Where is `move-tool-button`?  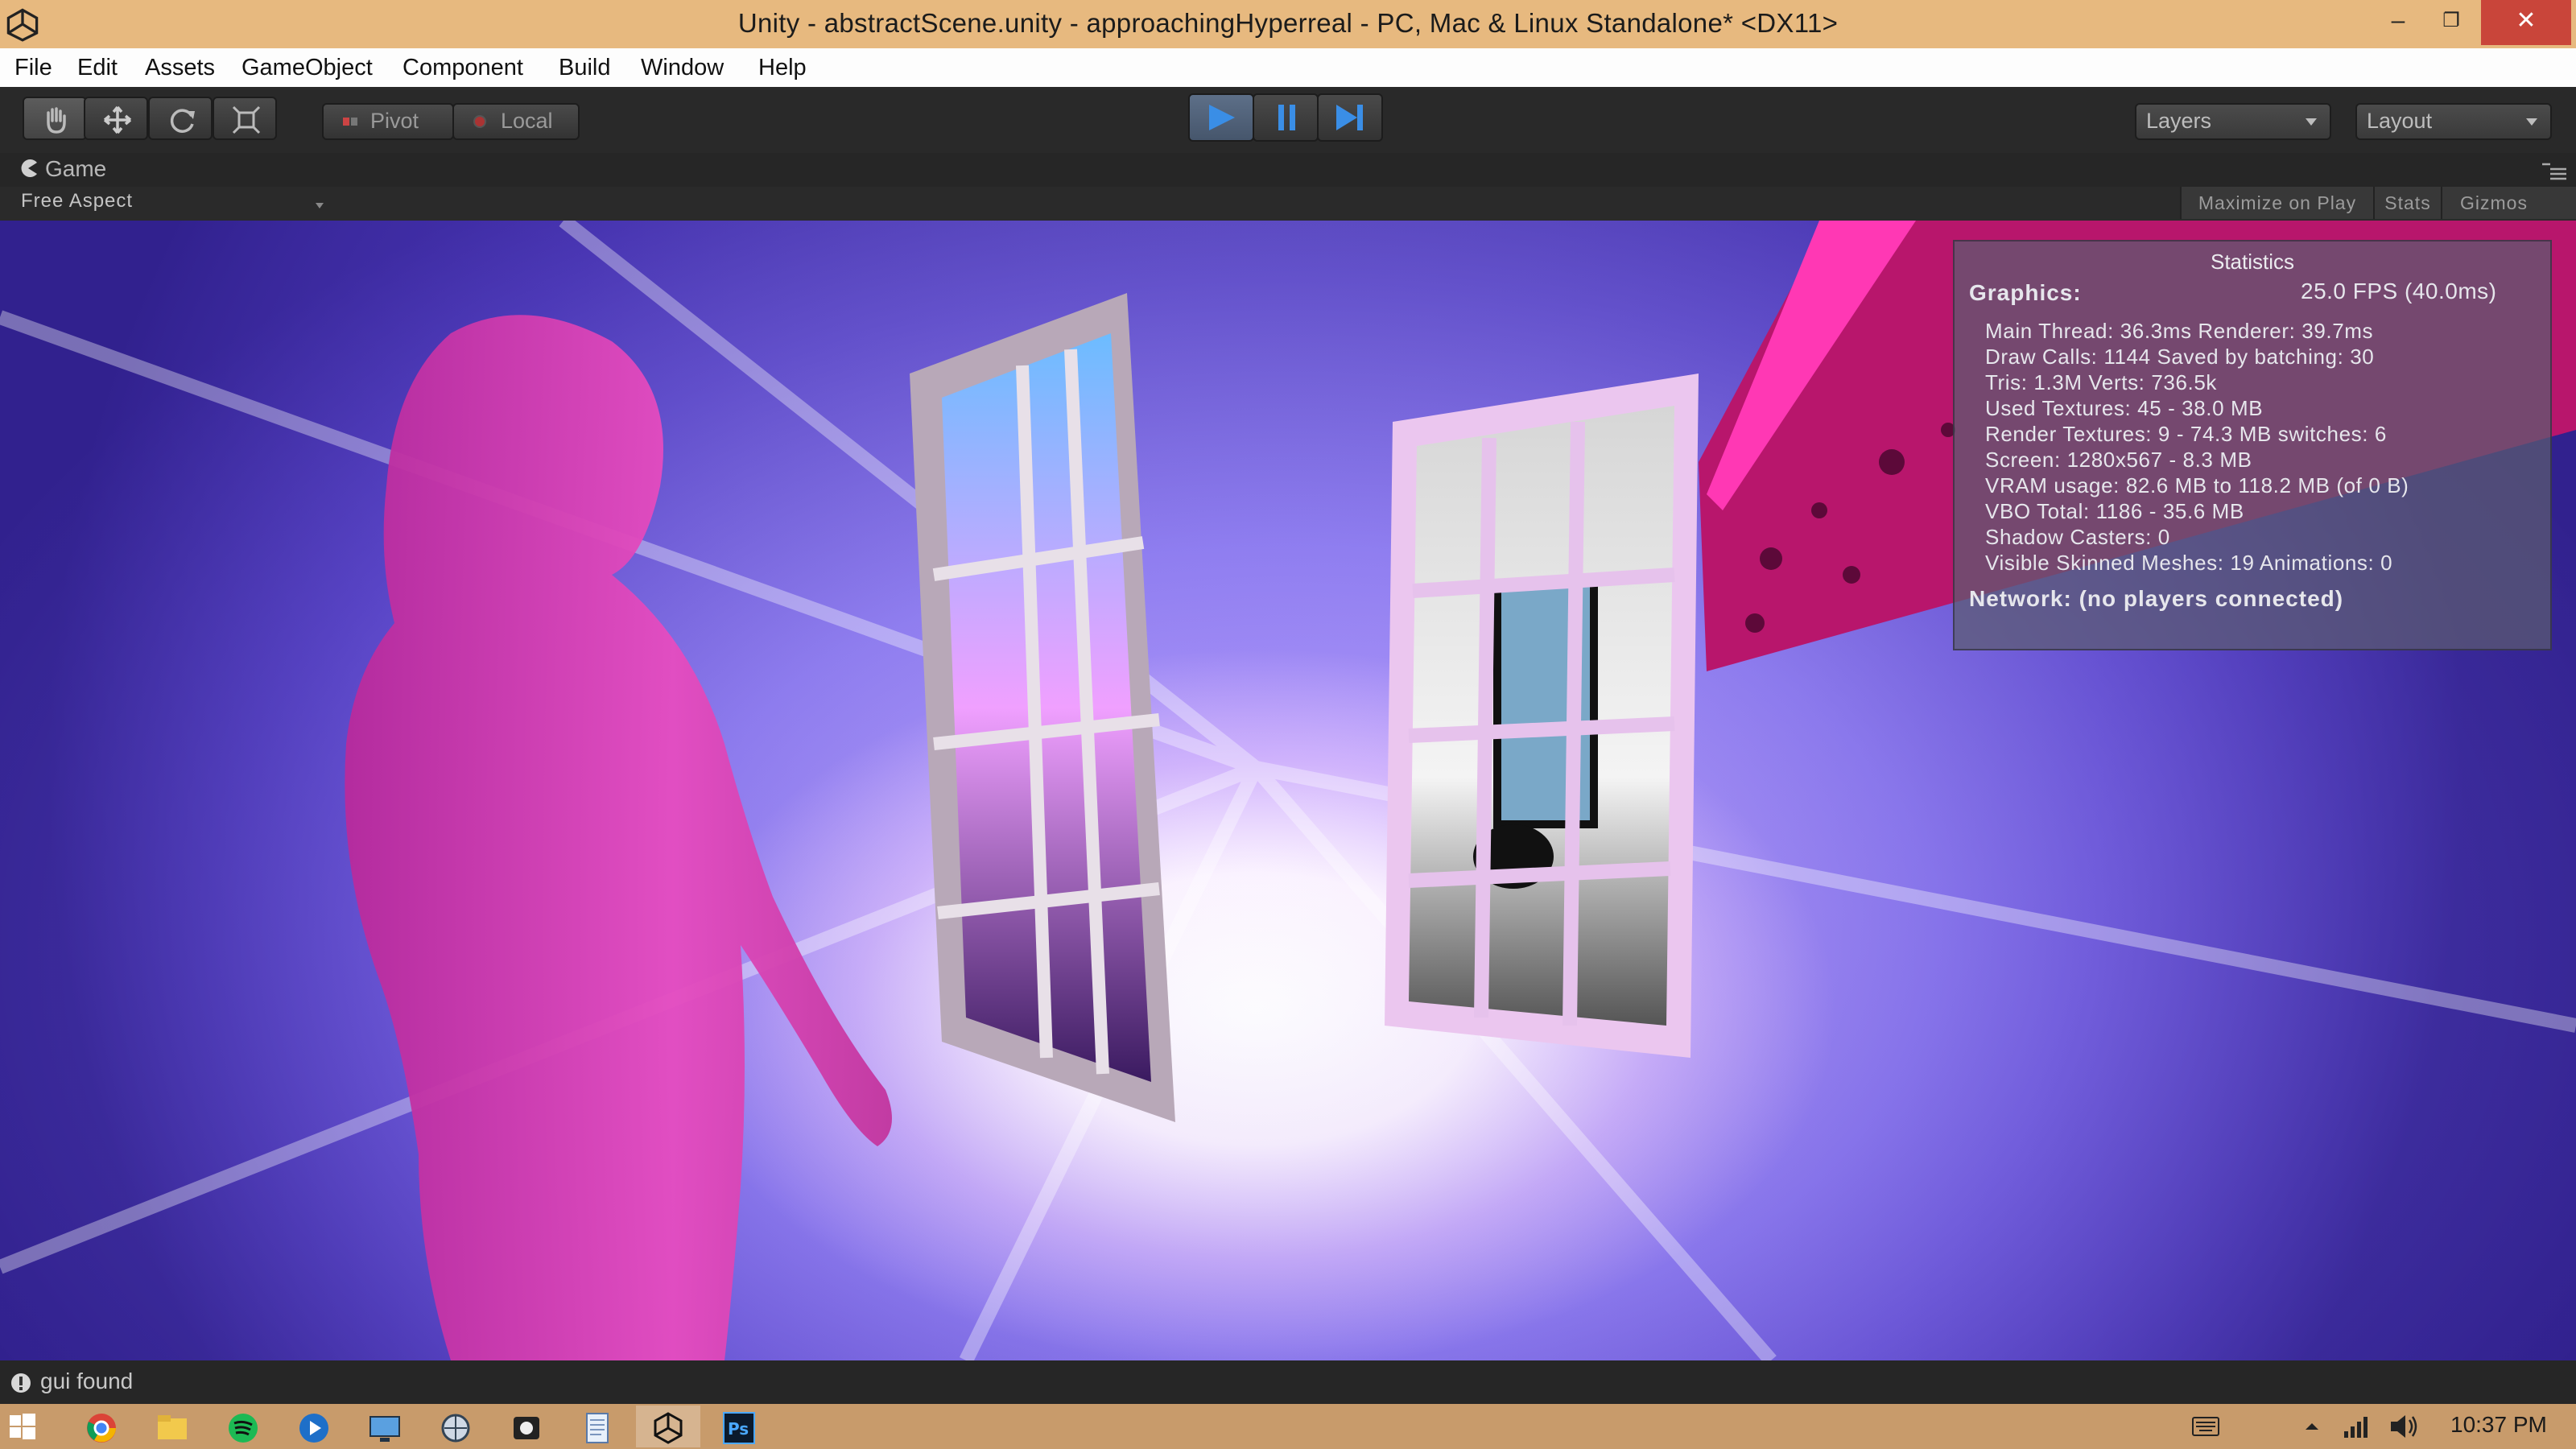 move-tool-button is located at coordinates (116, 118).